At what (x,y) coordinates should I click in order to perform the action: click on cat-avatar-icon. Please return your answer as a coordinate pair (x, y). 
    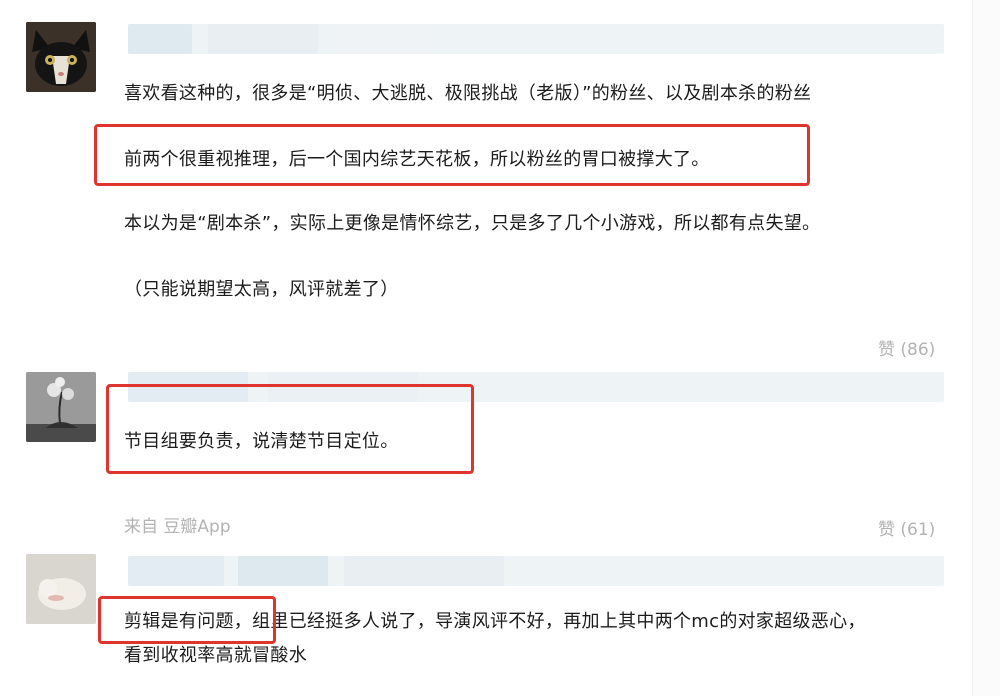
    Looking at the image, I should click on (61, 57).